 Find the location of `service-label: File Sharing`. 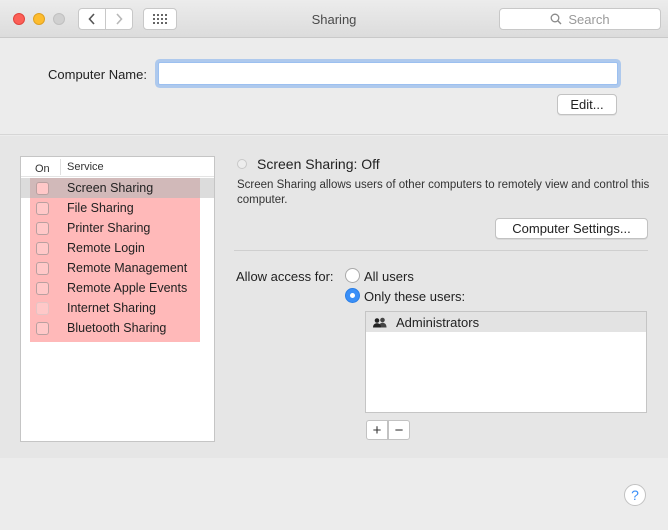

service-label: File Sharing is located at coordinates (100, 208).